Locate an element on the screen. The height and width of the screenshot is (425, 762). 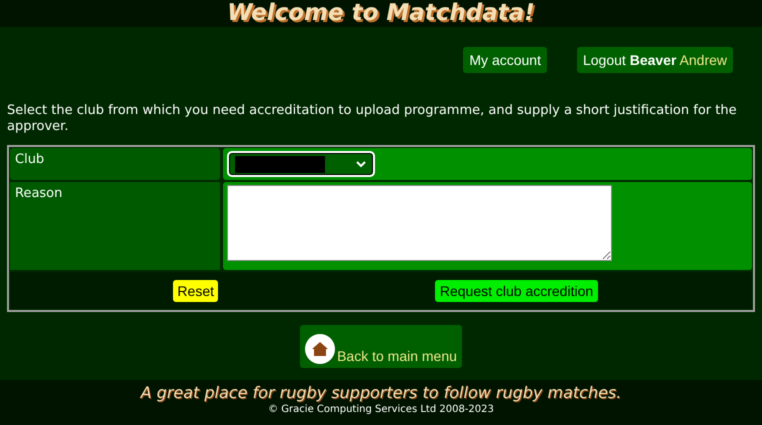
site-title: Welcome to Matchdata! is located at coordinates (381, 13).